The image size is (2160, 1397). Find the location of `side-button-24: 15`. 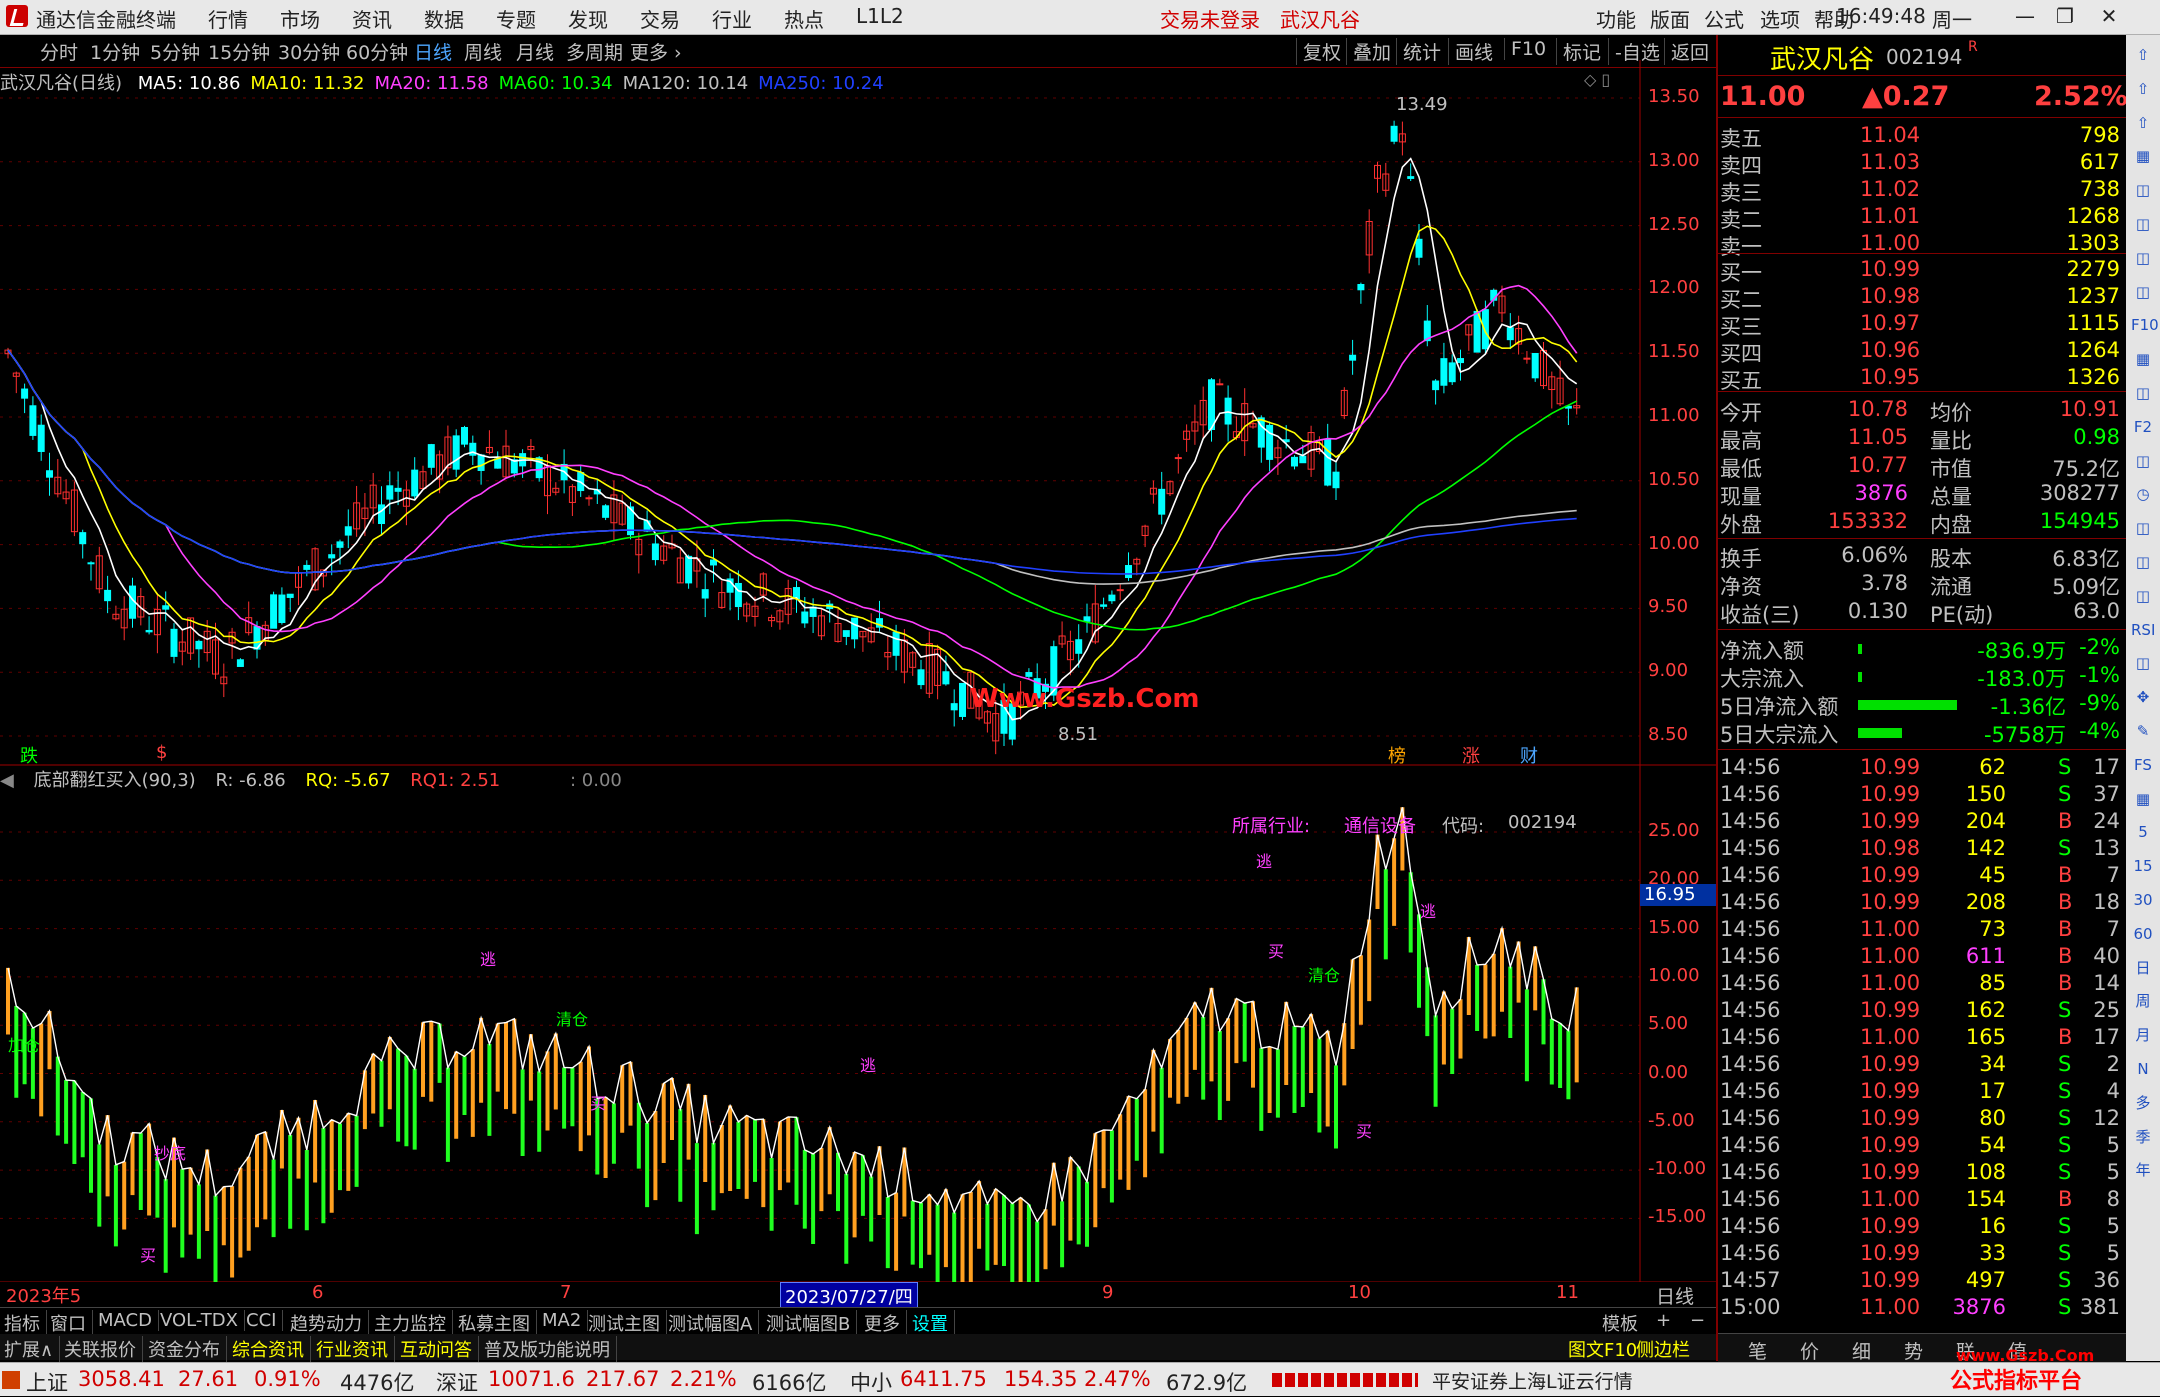

side-button-24: 15 is located at coordinates (2143, 866).